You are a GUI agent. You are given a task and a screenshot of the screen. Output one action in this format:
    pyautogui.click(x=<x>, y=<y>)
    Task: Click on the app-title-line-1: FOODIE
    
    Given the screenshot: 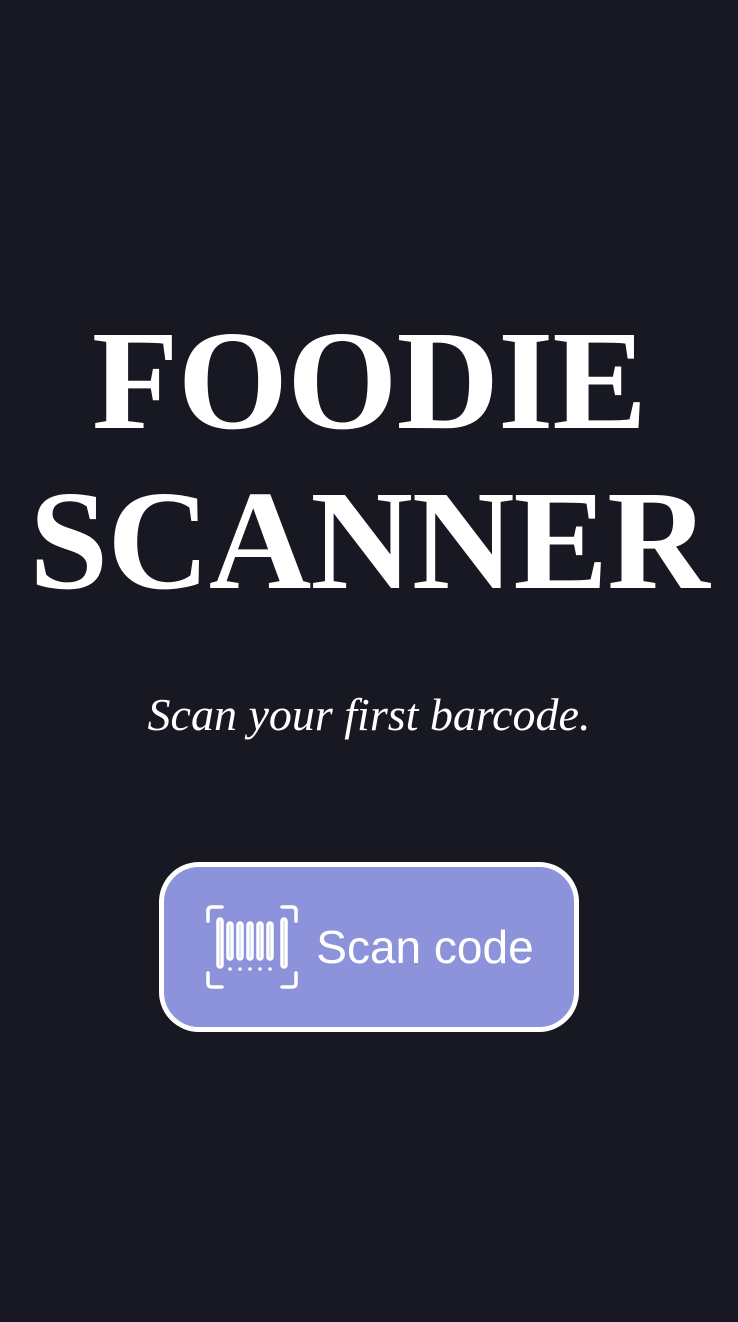 What is the action you would take?
    pyautogui.click(x=369, y=380)
    